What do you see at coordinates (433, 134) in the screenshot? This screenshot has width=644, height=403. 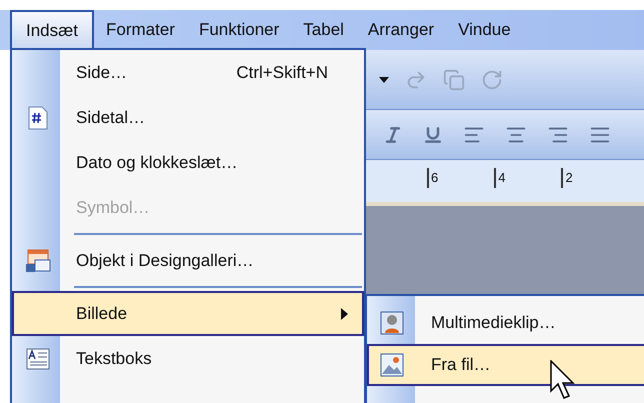 I see `underline-icon` at bounding box center [433, 134].